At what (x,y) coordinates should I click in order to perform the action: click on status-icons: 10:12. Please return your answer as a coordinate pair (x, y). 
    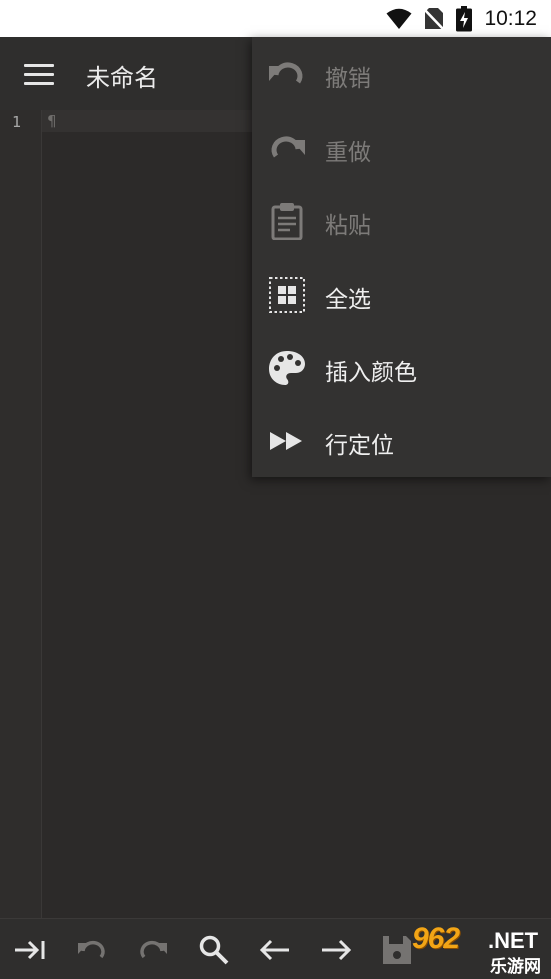
    Looking at the image, I should click on (461, 18).